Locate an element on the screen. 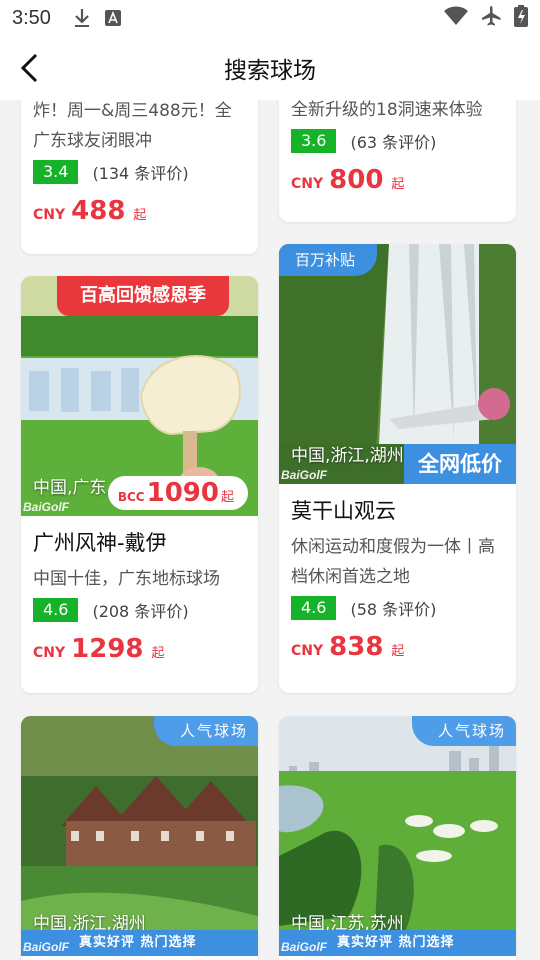 The height and width of the screenshot is (960, 540). price-value: 800 is located at coordinates (356, 180).